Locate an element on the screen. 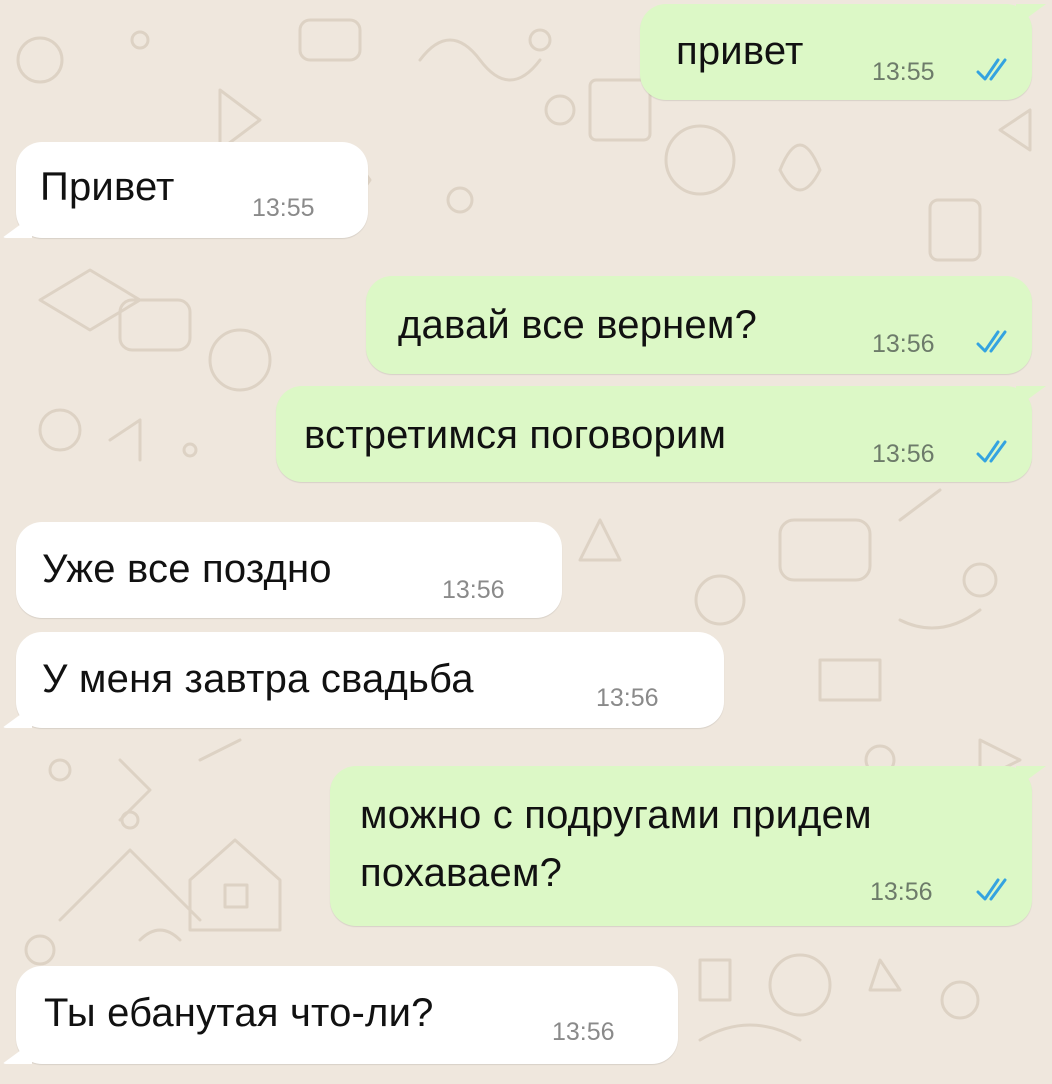 The width and height of the screenshot is (1052, 1084). message-text: привет is located at coordinates (740, 51).